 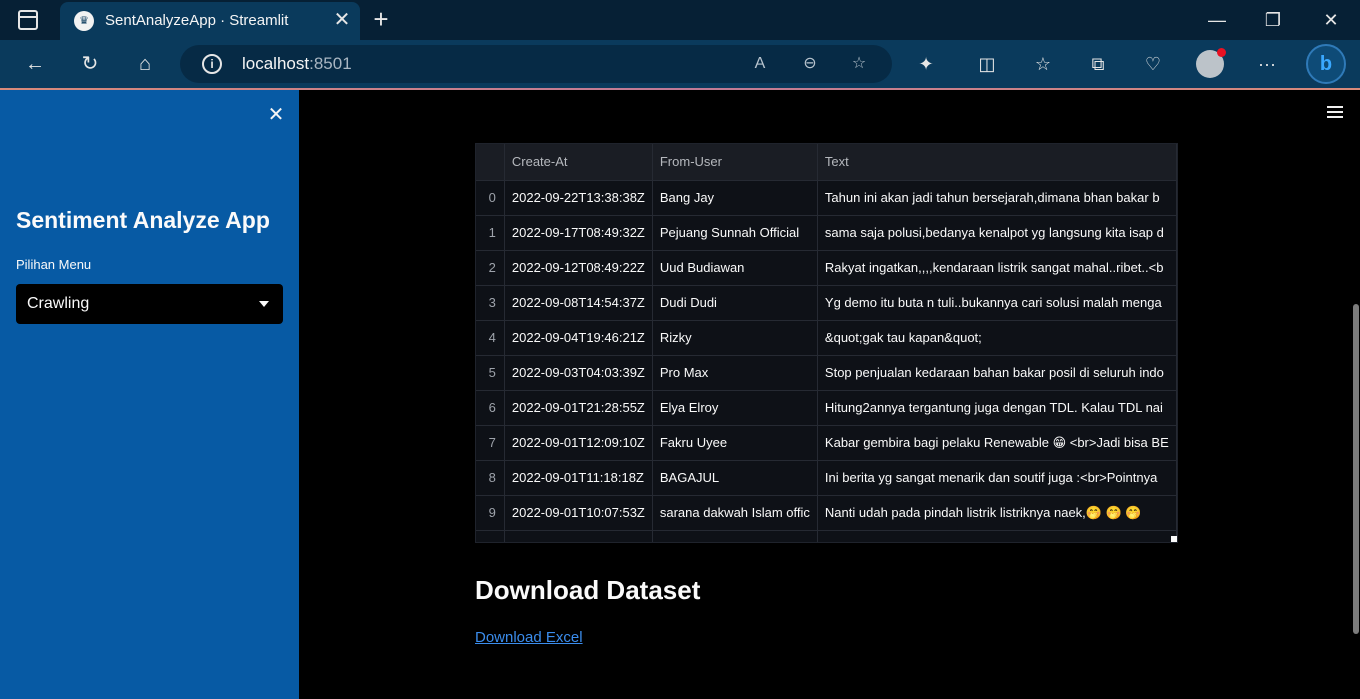 I want to click on download-heading: Download Dataset, so click(x=588, y=590).